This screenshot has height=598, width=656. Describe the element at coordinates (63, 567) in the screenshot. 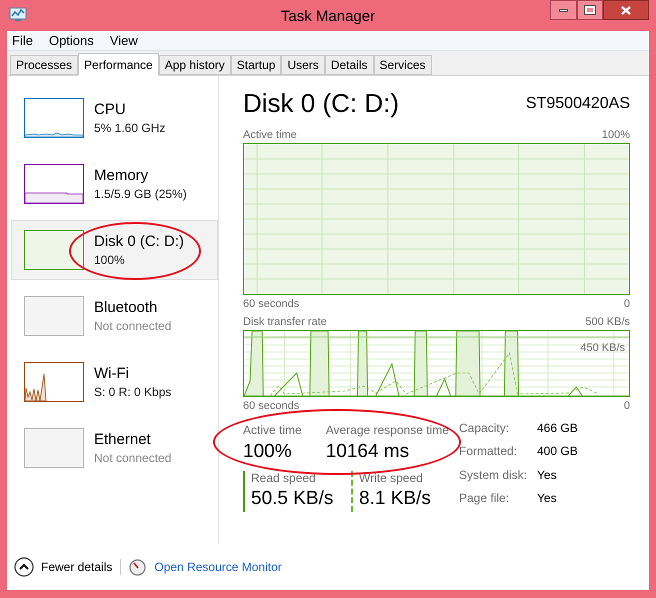

I see `fewer-details-button: Fewer details` at that location.